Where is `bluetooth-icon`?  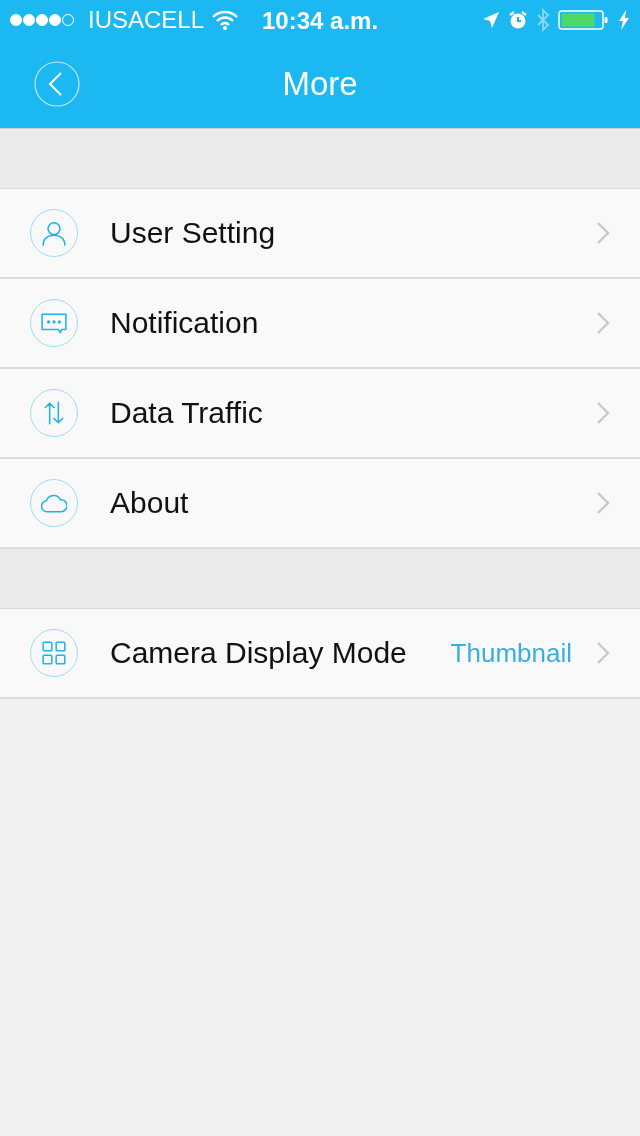 bluetooth-icon is located at coordinates (543, 20).